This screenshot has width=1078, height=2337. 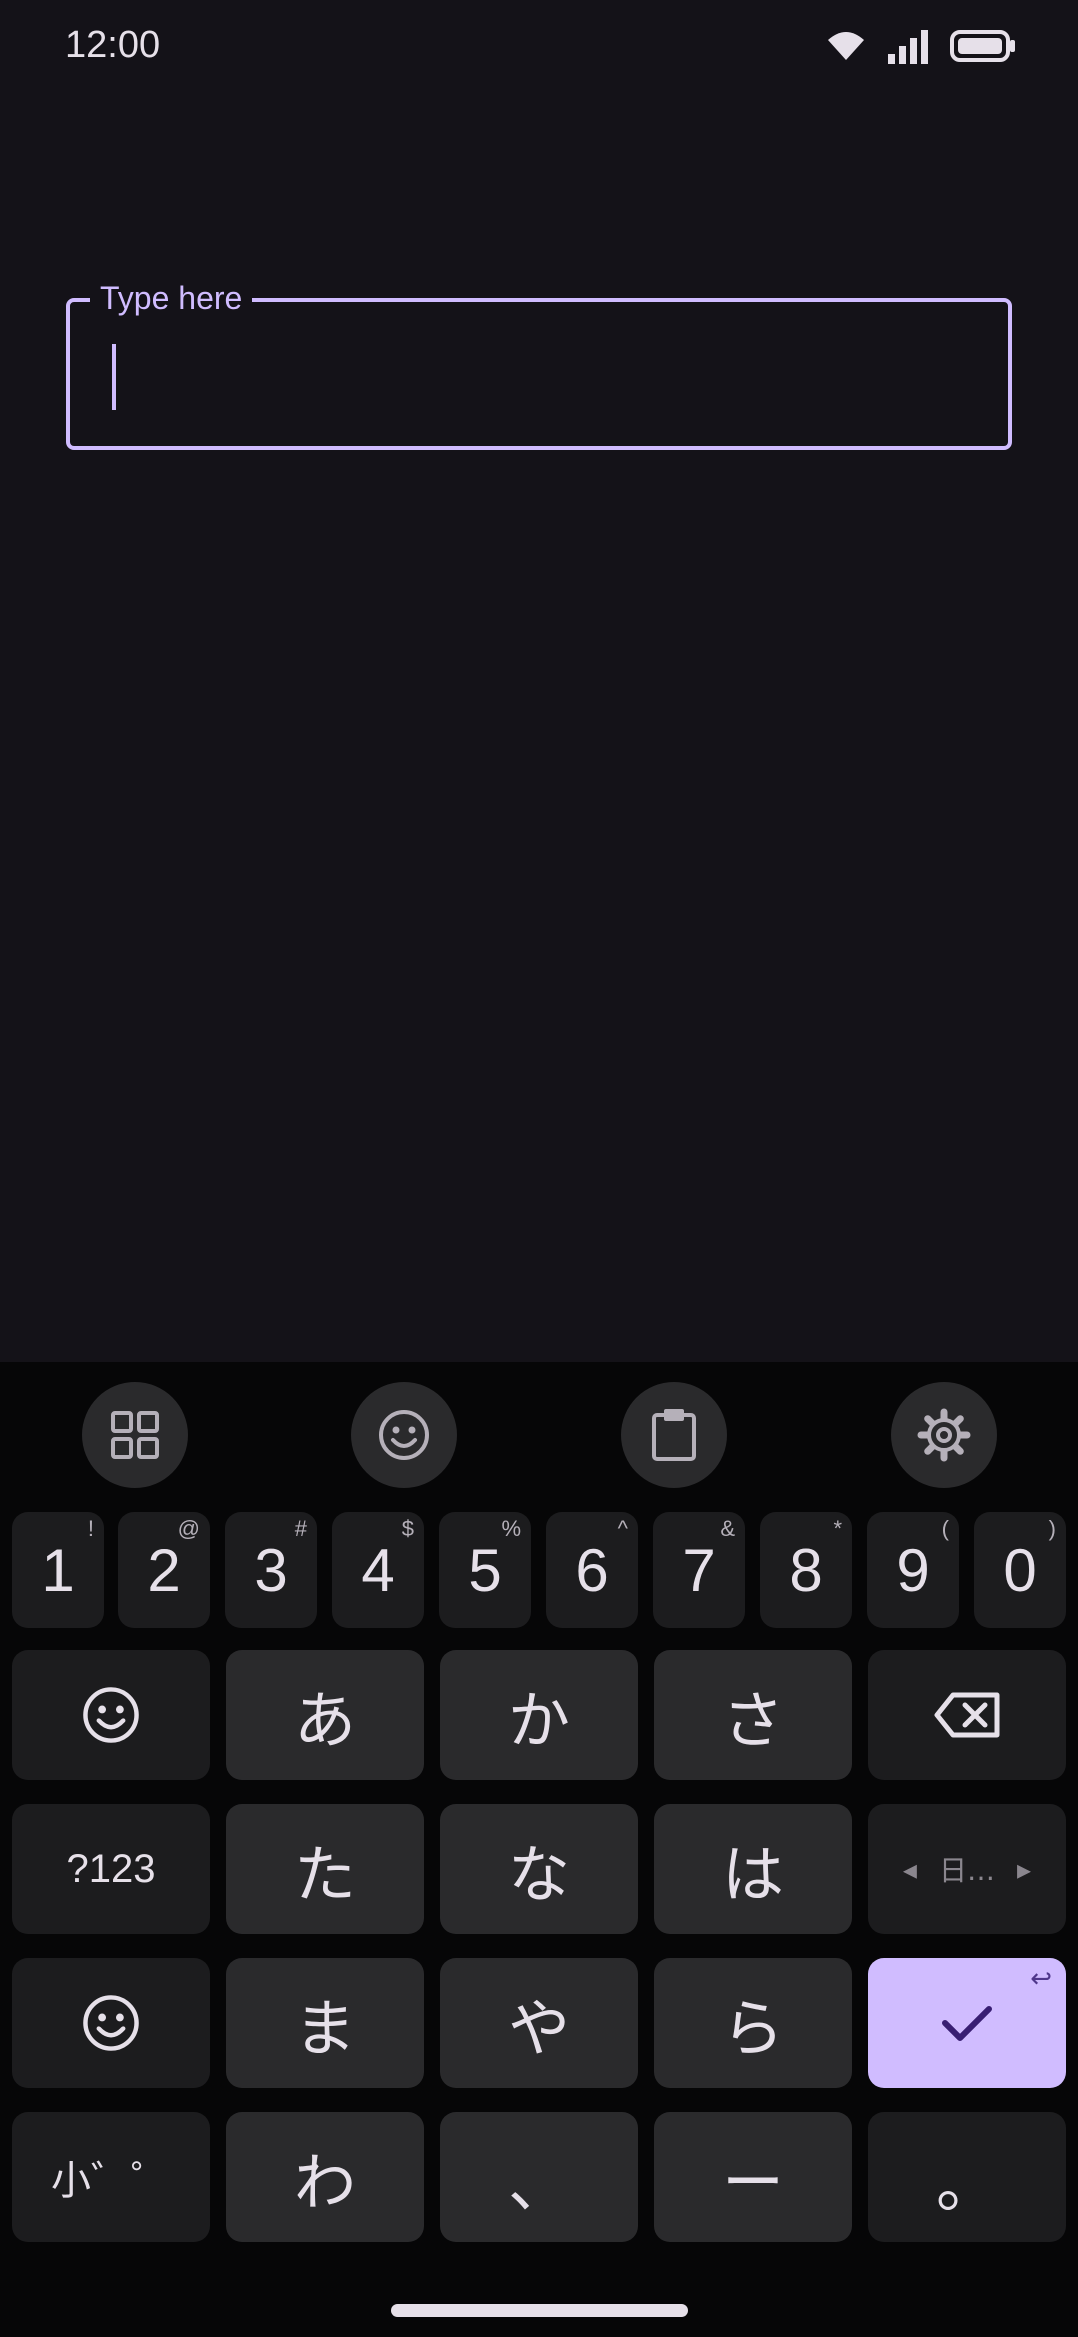 What do you see at coordinates (1020, 1570) in the screenshot?
I see `key-0: 0)` at bounding box center [1020, 1570].